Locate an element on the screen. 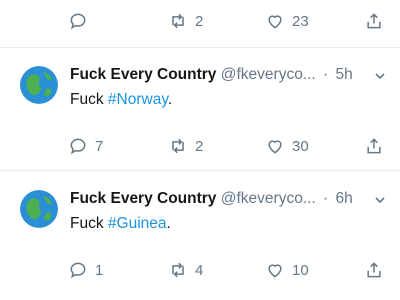 The image size is (400, 300). tweet-actions-top: 2 23 is located at coordinates (200, 21).